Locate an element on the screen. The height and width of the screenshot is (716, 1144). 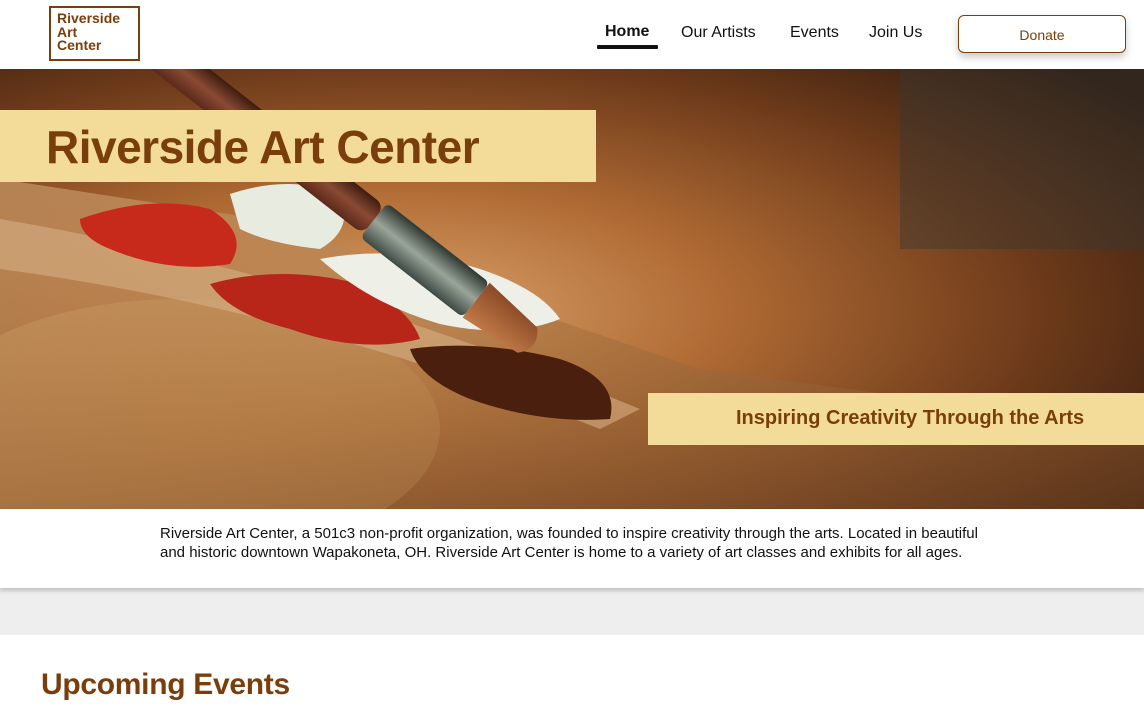
nav-our-artists: Our Artists is located at coordinates (718, 33).